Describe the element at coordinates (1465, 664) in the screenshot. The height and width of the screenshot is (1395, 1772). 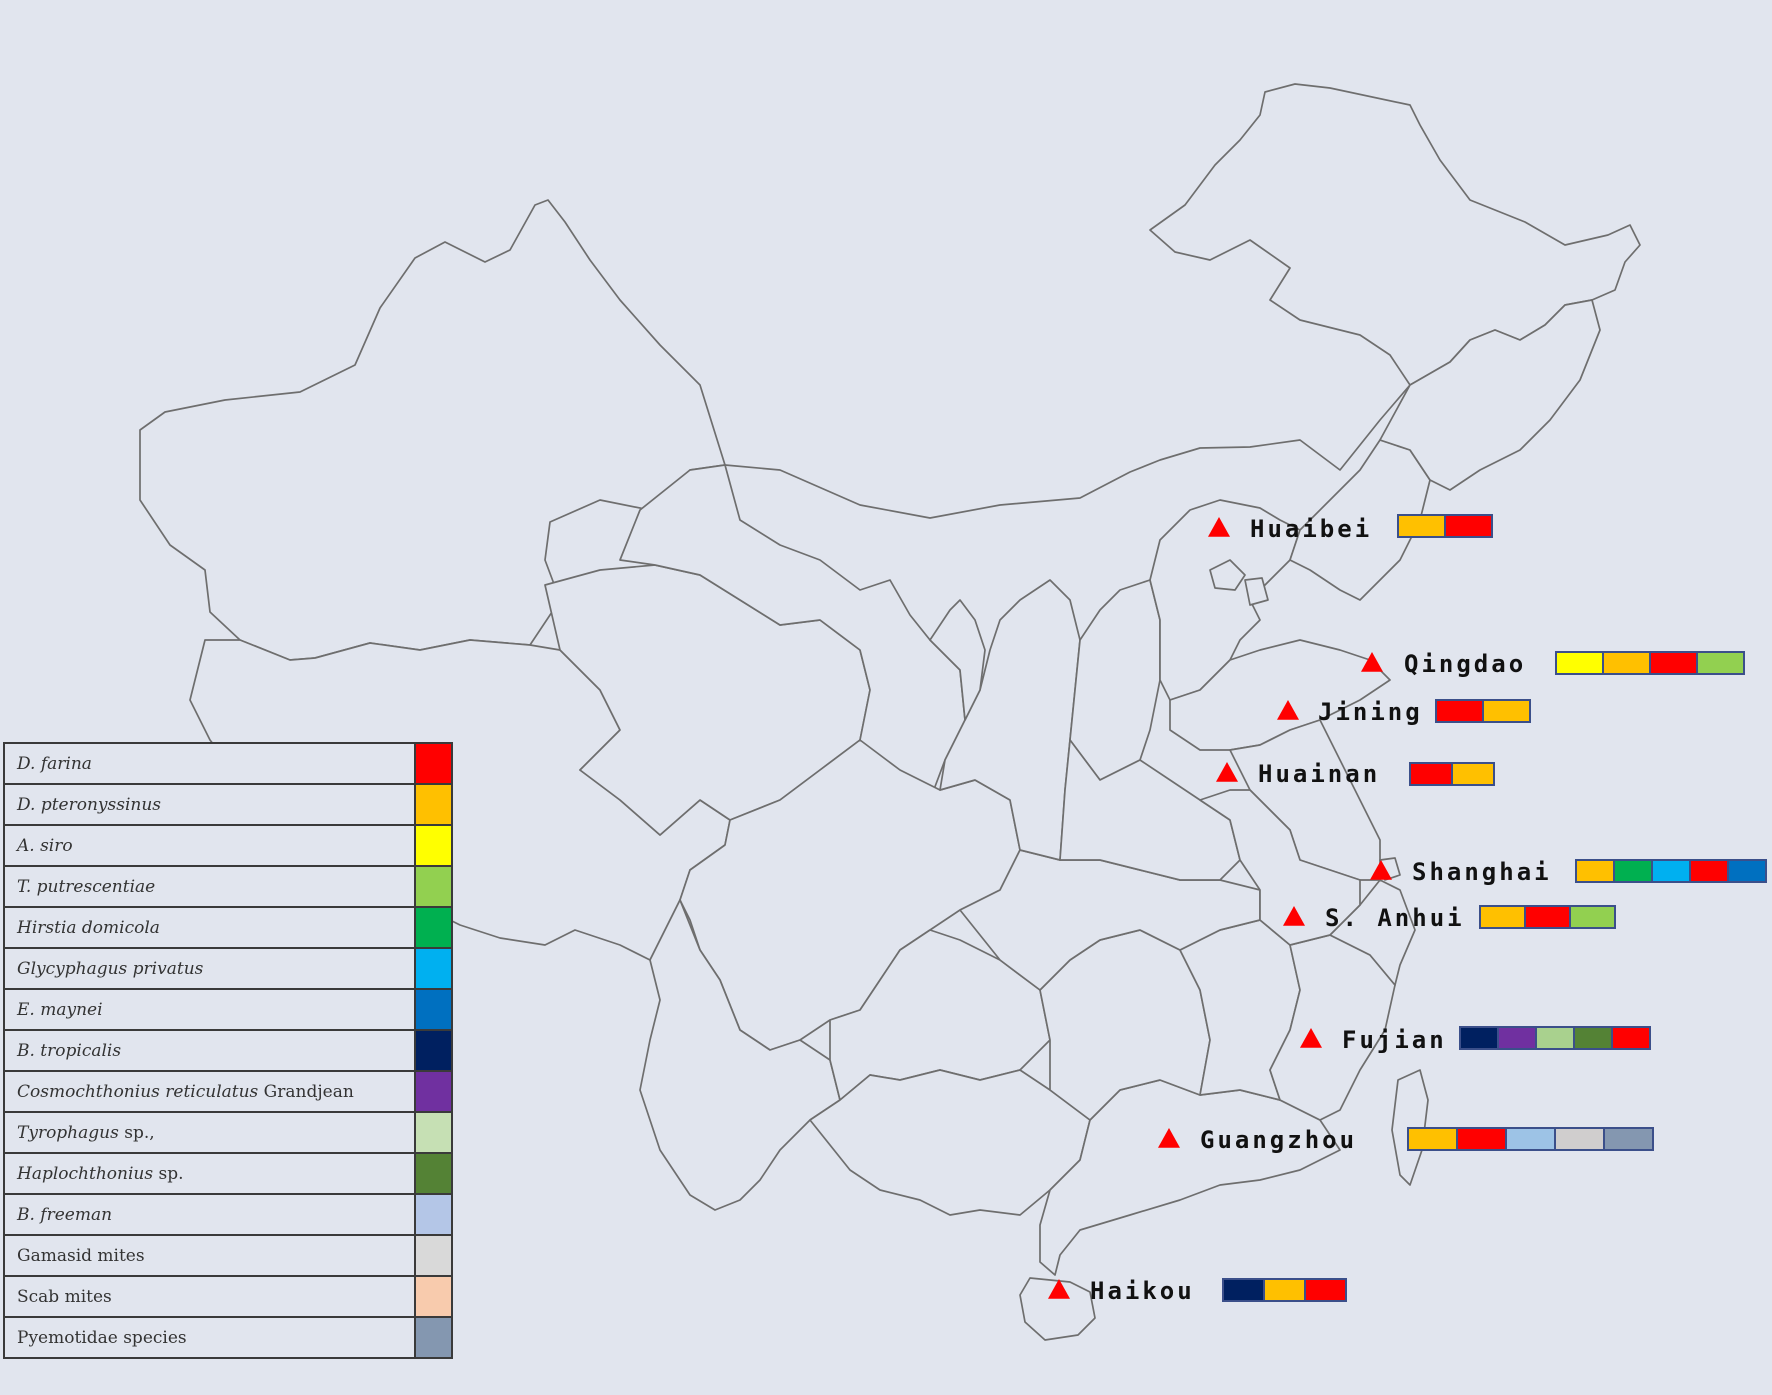
I see `city-label: Qingdao` at that location.